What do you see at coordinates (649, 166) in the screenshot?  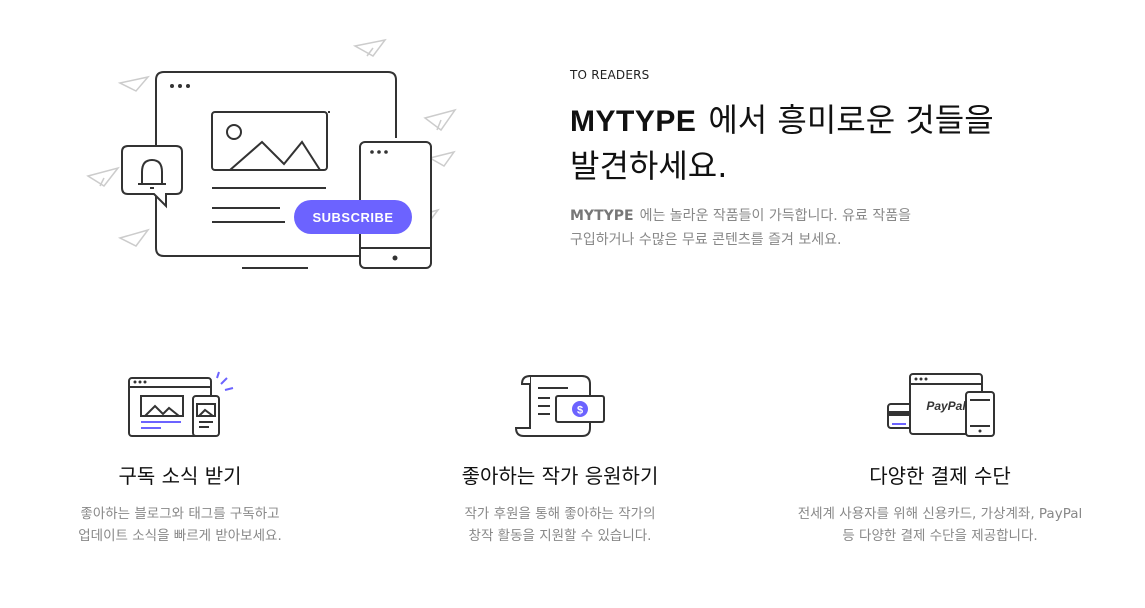 I see `headline-line2: 발견하세요.` at bounding box center [649, 166].